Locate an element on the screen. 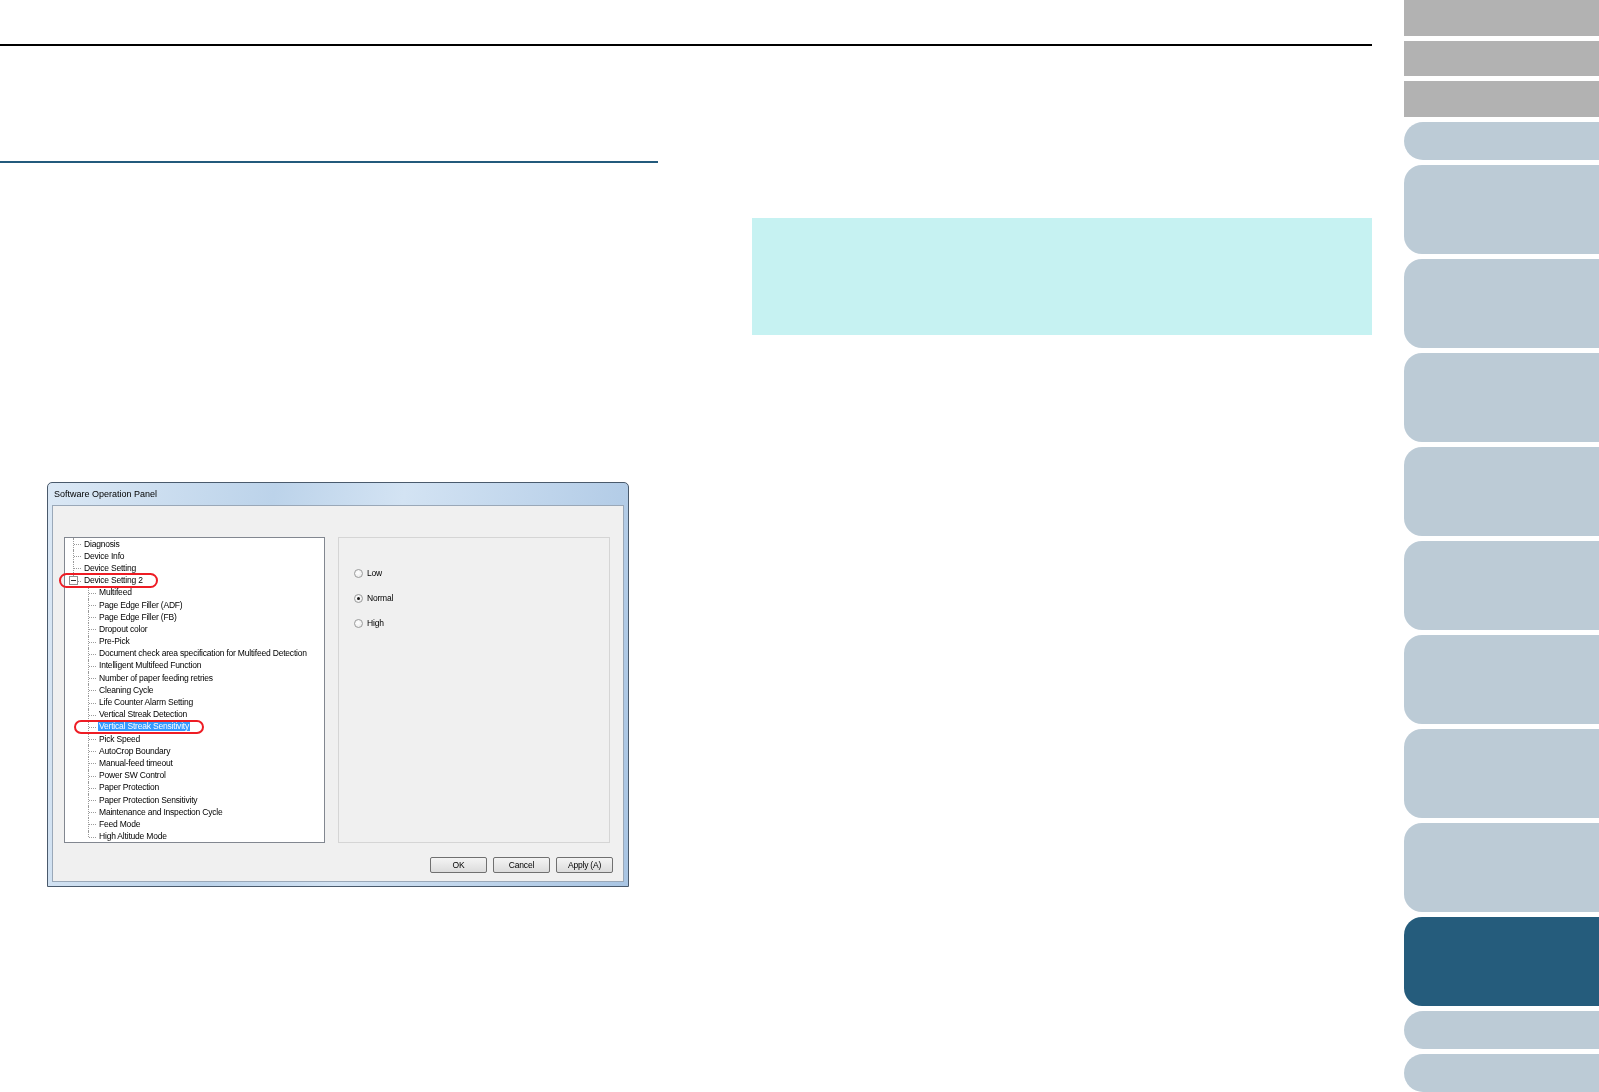 The height and width of the screenshot is (1092, 1599). tree-item: Pre-Pick is located at coordinates (114, 642).